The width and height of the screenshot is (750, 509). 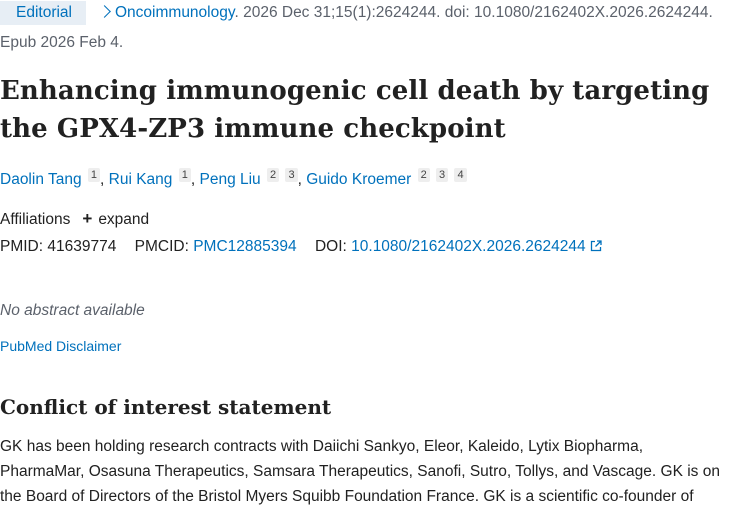 What do you see at coordinates (161, 246) in the screenshot?
I see `pmcid-label: PMCID:` at bounding box center [161, 246].